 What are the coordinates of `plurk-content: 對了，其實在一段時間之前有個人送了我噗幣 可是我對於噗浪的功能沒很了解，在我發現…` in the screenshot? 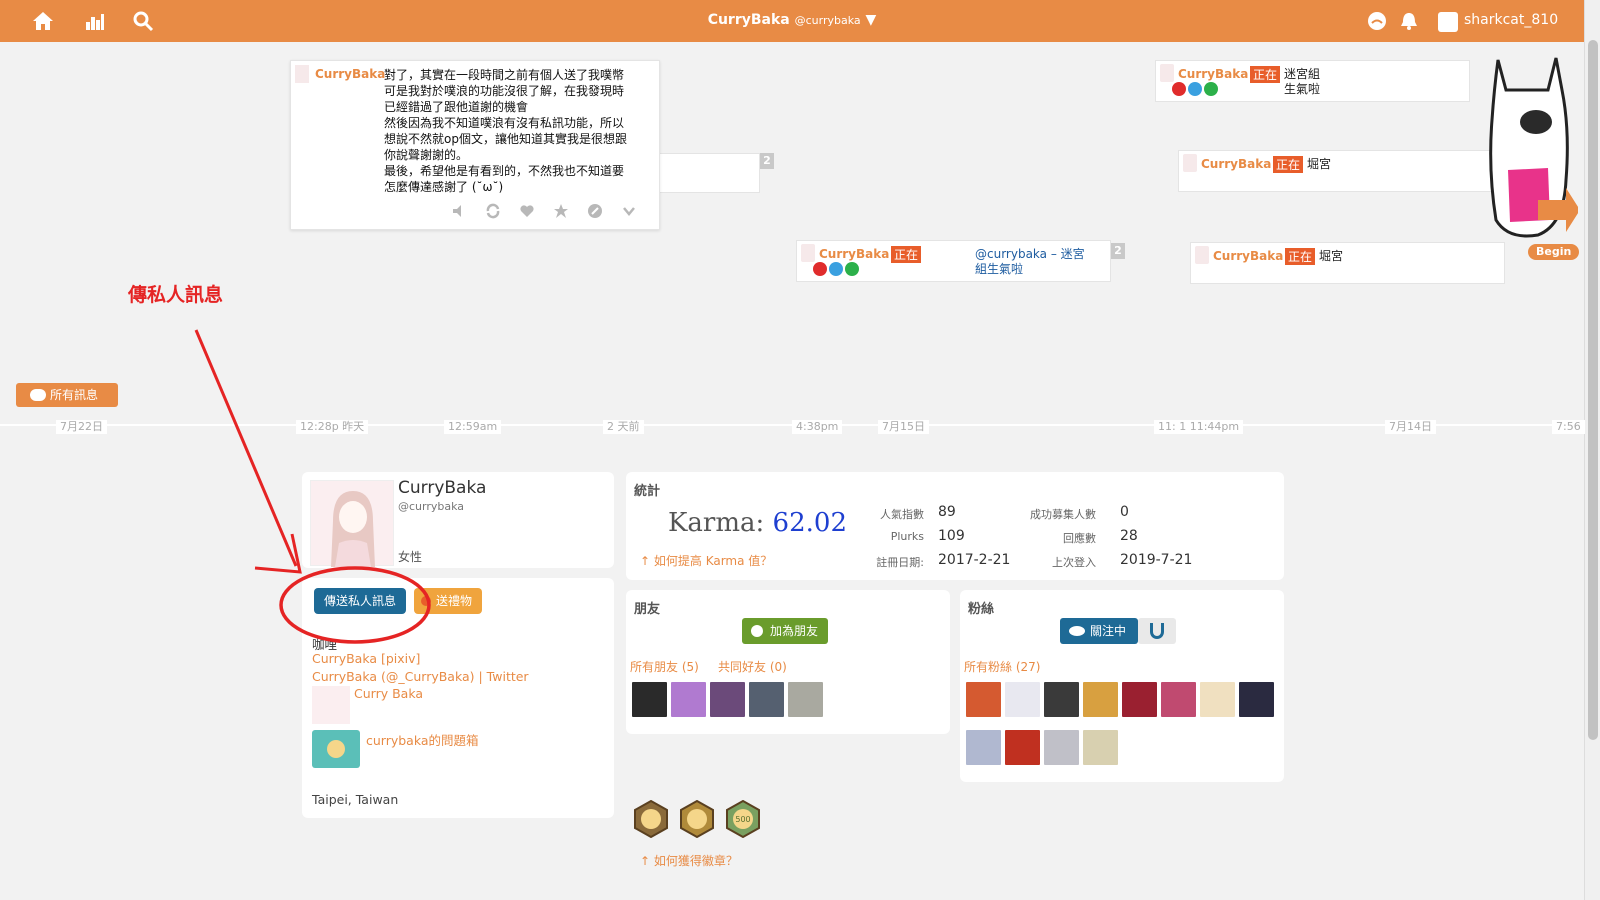 It's located at (516, 131).